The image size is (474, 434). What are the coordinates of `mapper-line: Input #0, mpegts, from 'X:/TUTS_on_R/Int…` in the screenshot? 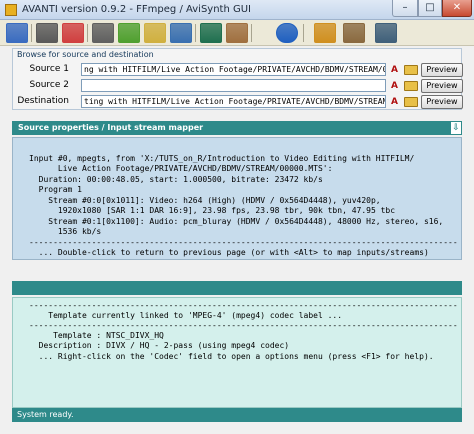 It's located at (222, 158).